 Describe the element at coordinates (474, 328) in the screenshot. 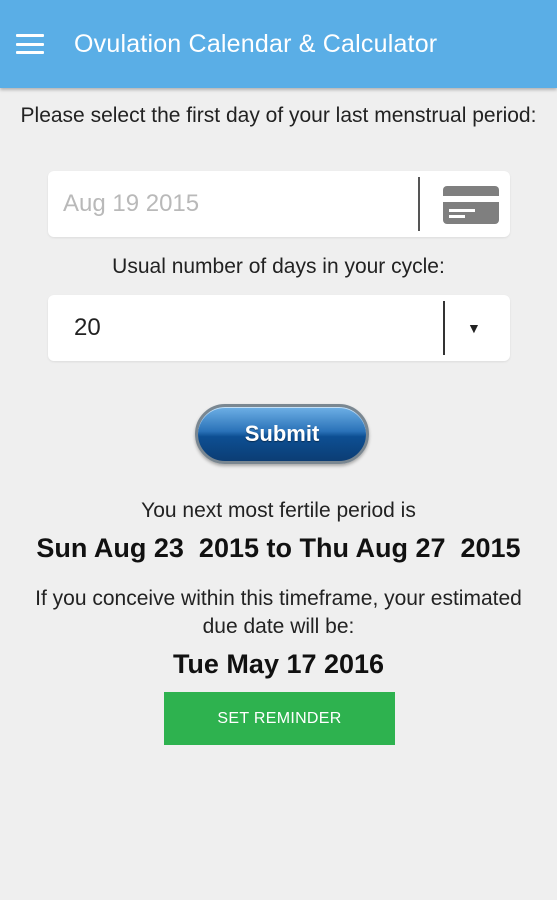

I see `dropdown-arrow-icon: ▼` at that location.